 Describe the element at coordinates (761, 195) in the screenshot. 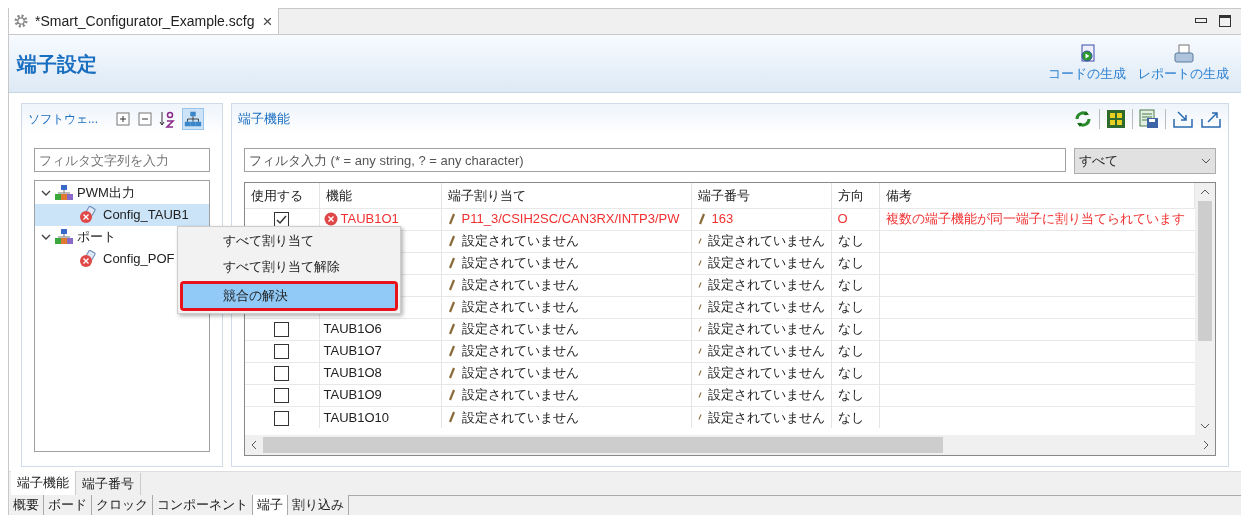

I see `column-header: 端子番号` at that location.